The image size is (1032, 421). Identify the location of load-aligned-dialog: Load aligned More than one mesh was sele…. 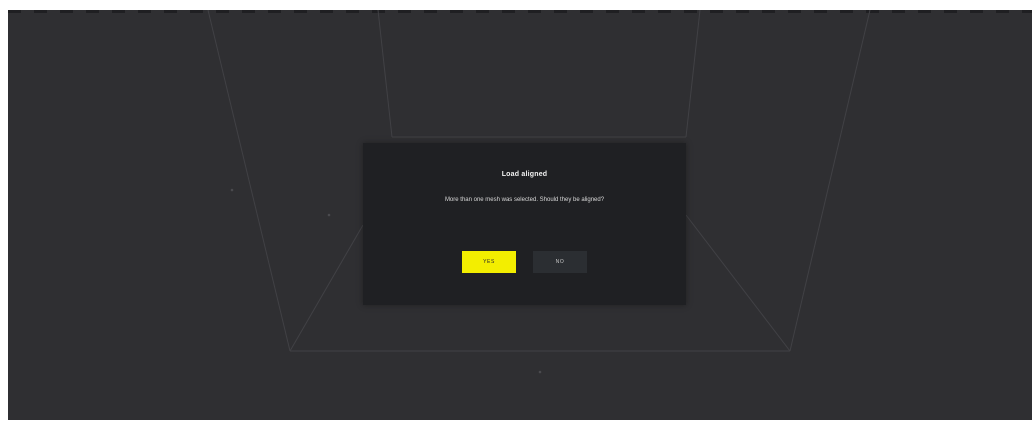
(524, 224).